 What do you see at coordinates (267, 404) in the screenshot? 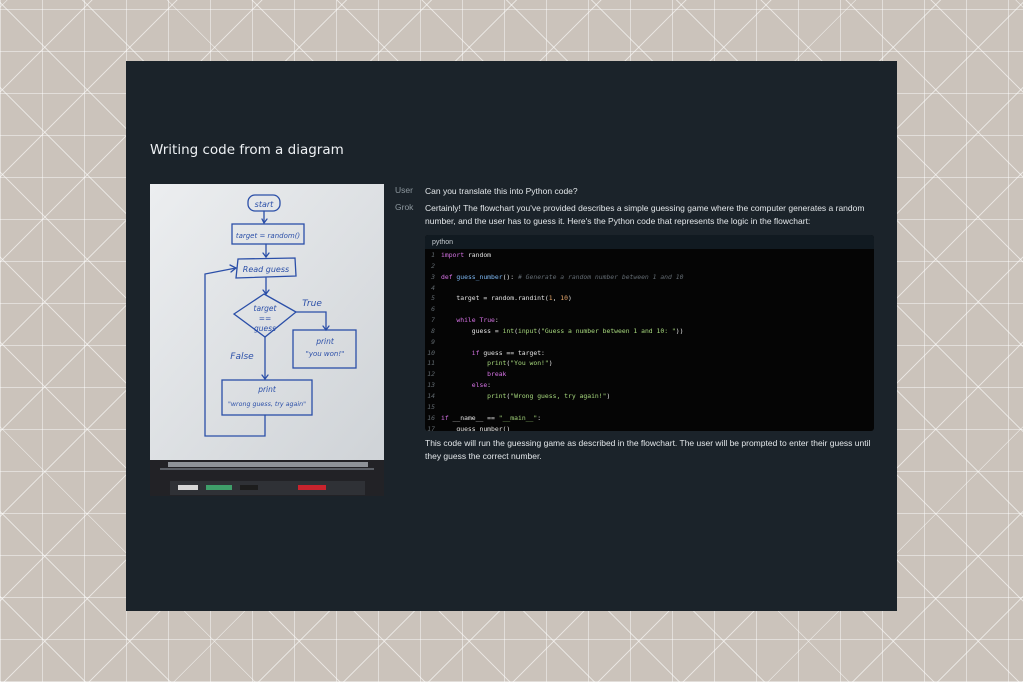
I see `flow-print-lose-line2: "wrong guess, try again"` at bounding box center [267, 404].